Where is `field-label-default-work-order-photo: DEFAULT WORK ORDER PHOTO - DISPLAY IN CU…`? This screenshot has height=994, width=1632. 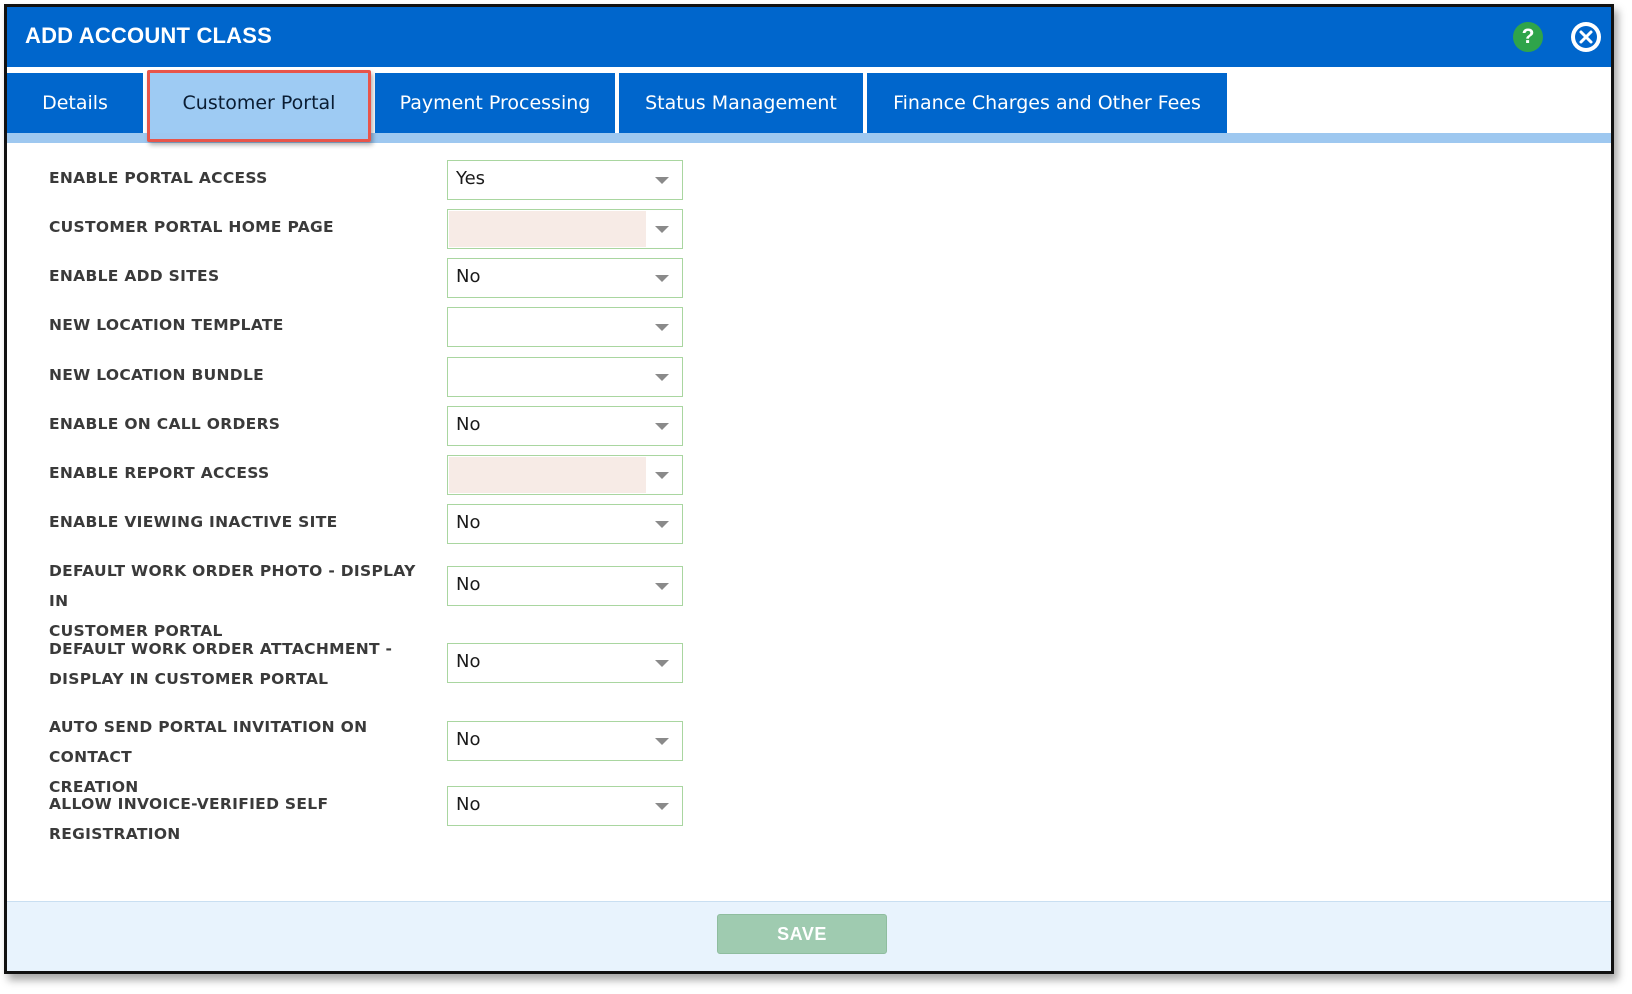
field-label-default-work-order-photo: DEFAULT WORK ORDER PHOTO - DISPLAY IN CU… is located at coordinates (239, 601).